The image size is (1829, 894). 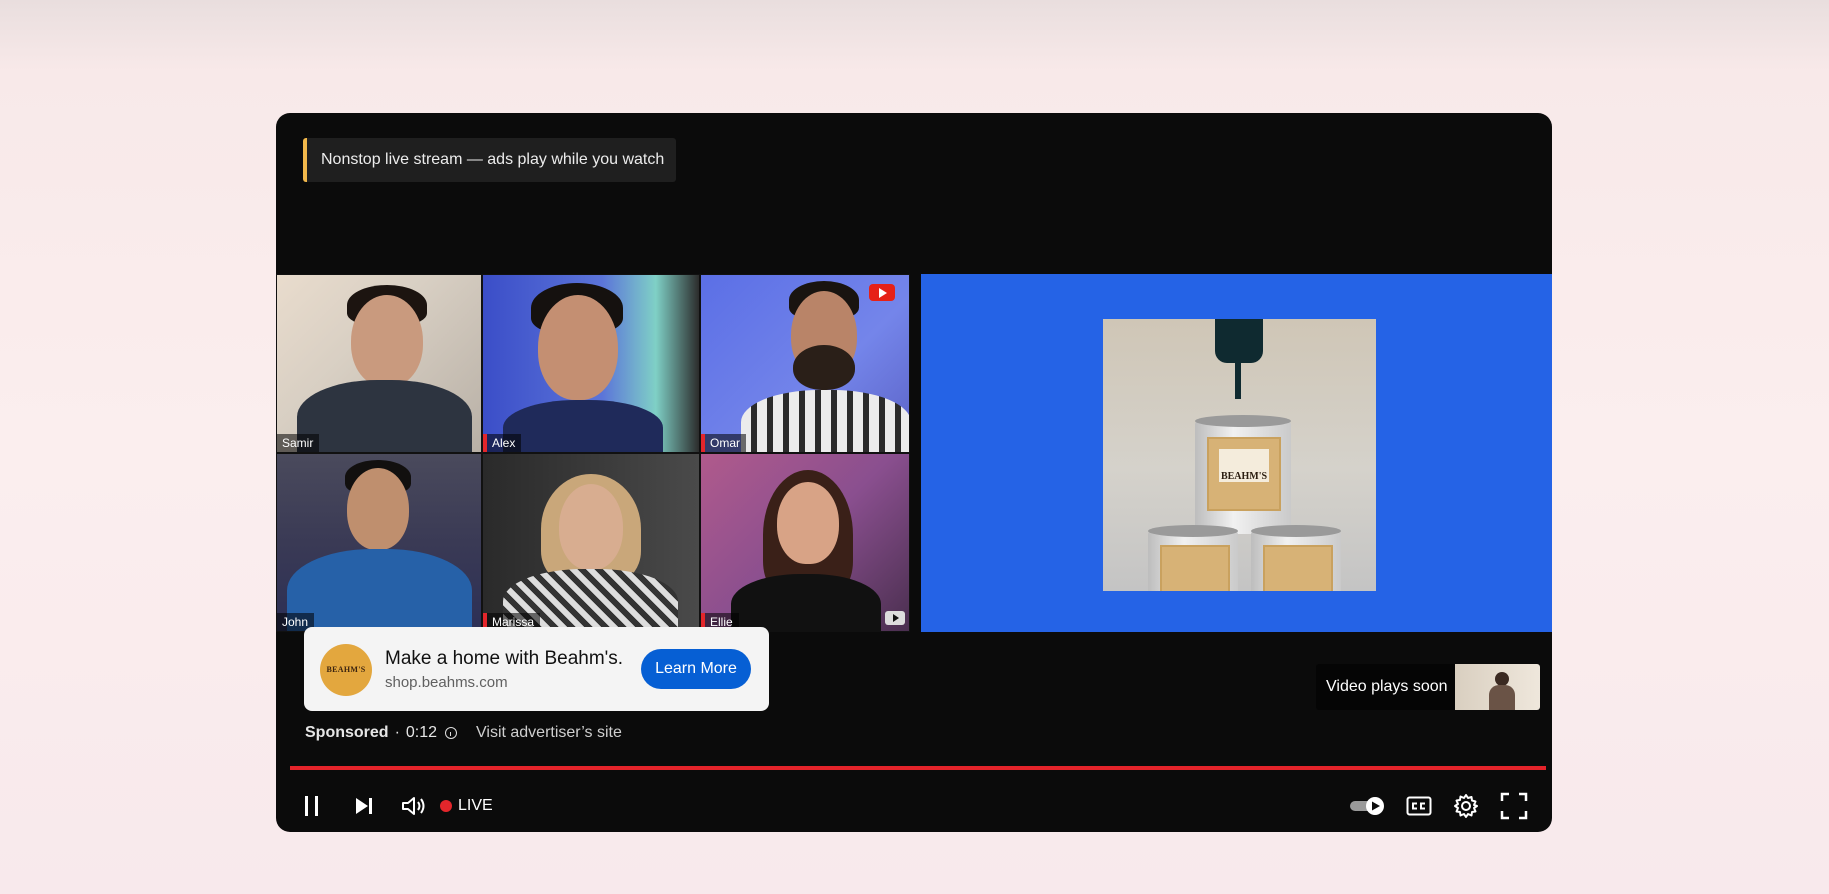 I want to click on product-brand: BEAHM'S, so click(x=1244, y=477).